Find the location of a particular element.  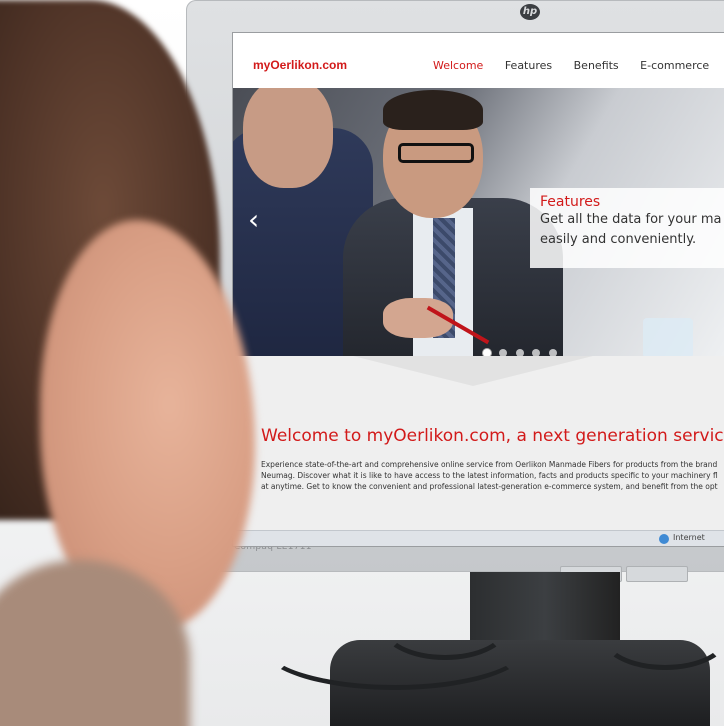

feature-line: Get all the data for your ma is located at coordinates (631, 219).